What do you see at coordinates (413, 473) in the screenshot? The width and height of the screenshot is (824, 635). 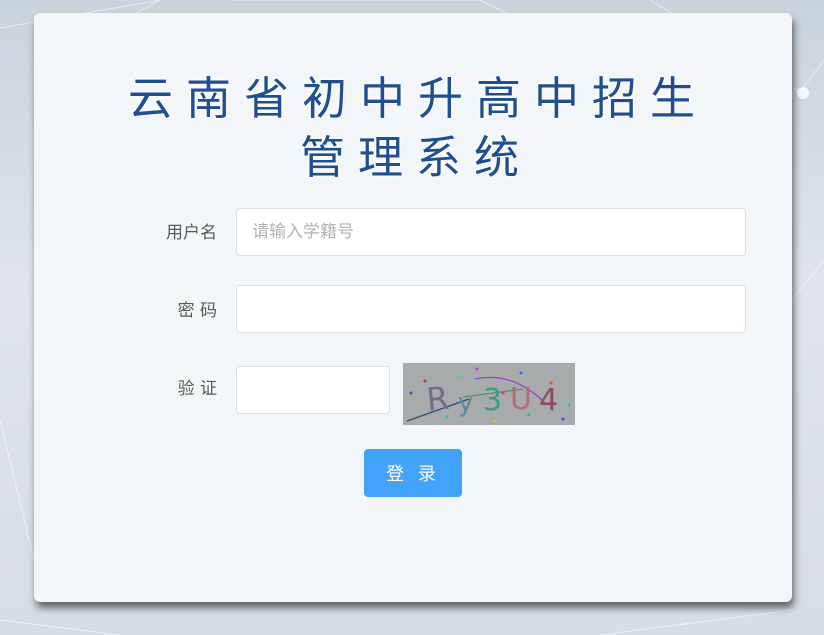 I see `login-button: 登 录` at bounding box center [413, 473].